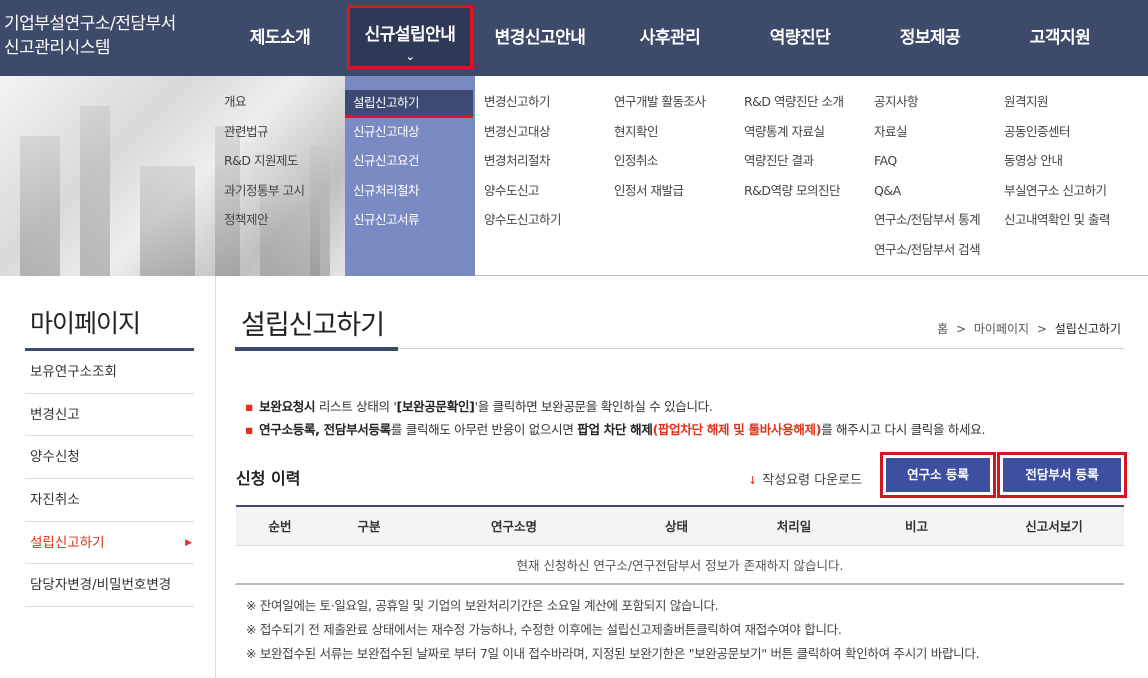  I want to click on menu-item-notices: 공지사항, so click(927, 105).